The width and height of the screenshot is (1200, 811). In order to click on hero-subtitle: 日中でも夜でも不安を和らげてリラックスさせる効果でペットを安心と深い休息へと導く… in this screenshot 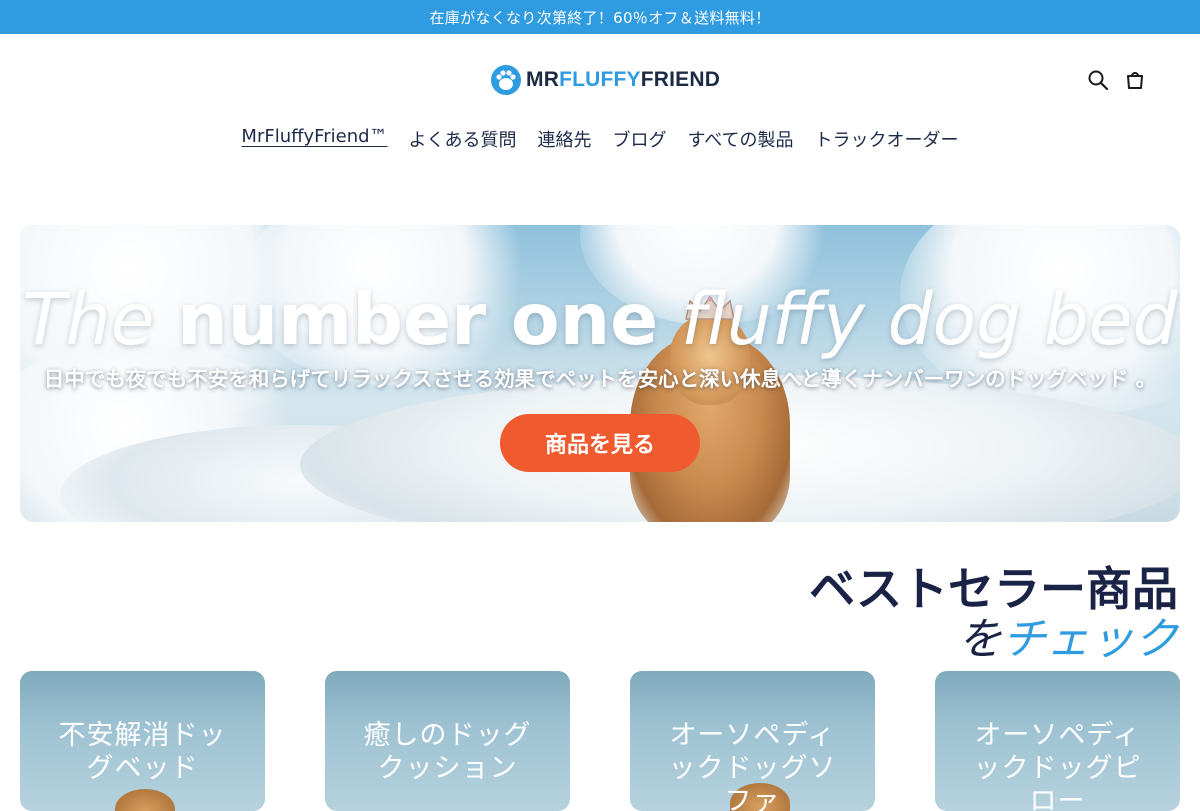, I will do `click(600, 379)`.